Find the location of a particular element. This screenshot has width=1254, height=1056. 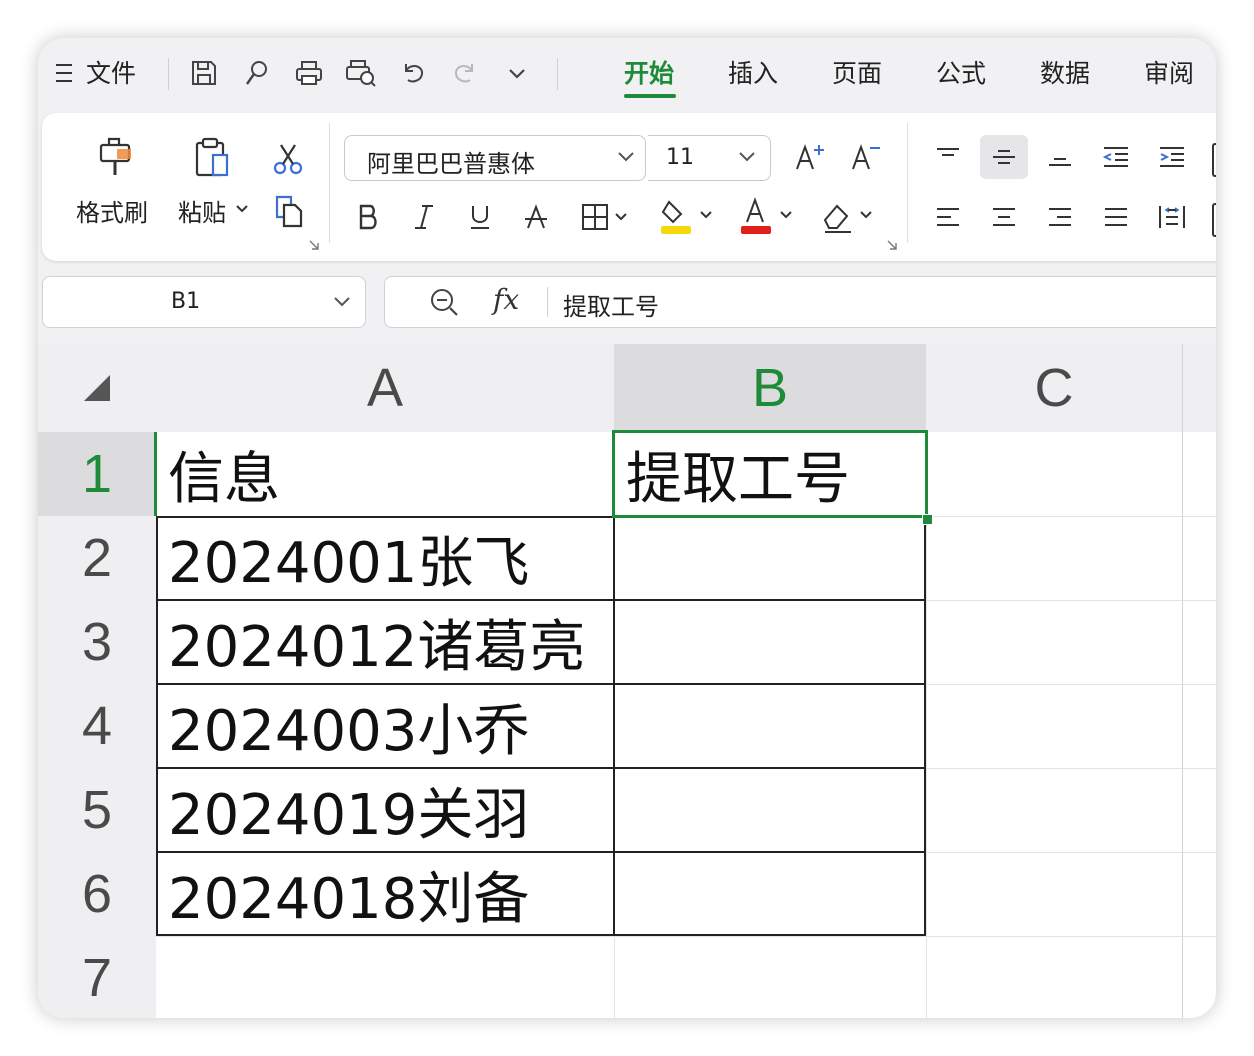

fill-color-icon is located at coordinates (689, 217).